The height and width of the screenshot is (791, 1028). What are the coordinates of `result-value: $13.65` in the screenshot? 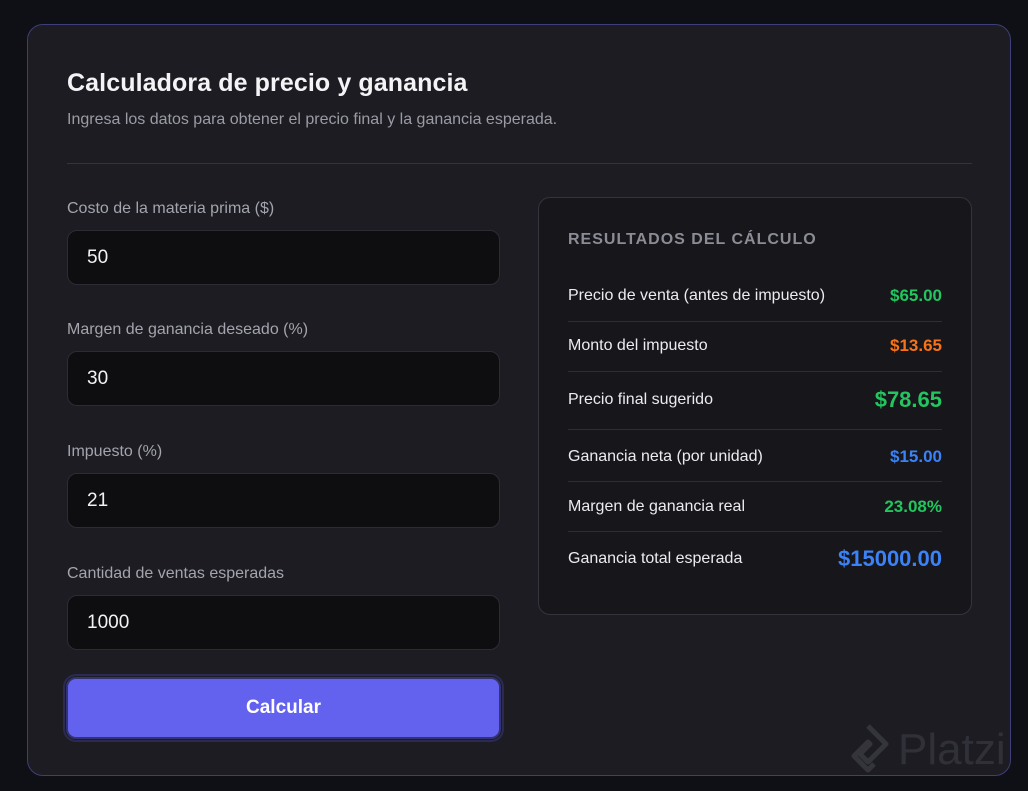 It's located at (916, 345).